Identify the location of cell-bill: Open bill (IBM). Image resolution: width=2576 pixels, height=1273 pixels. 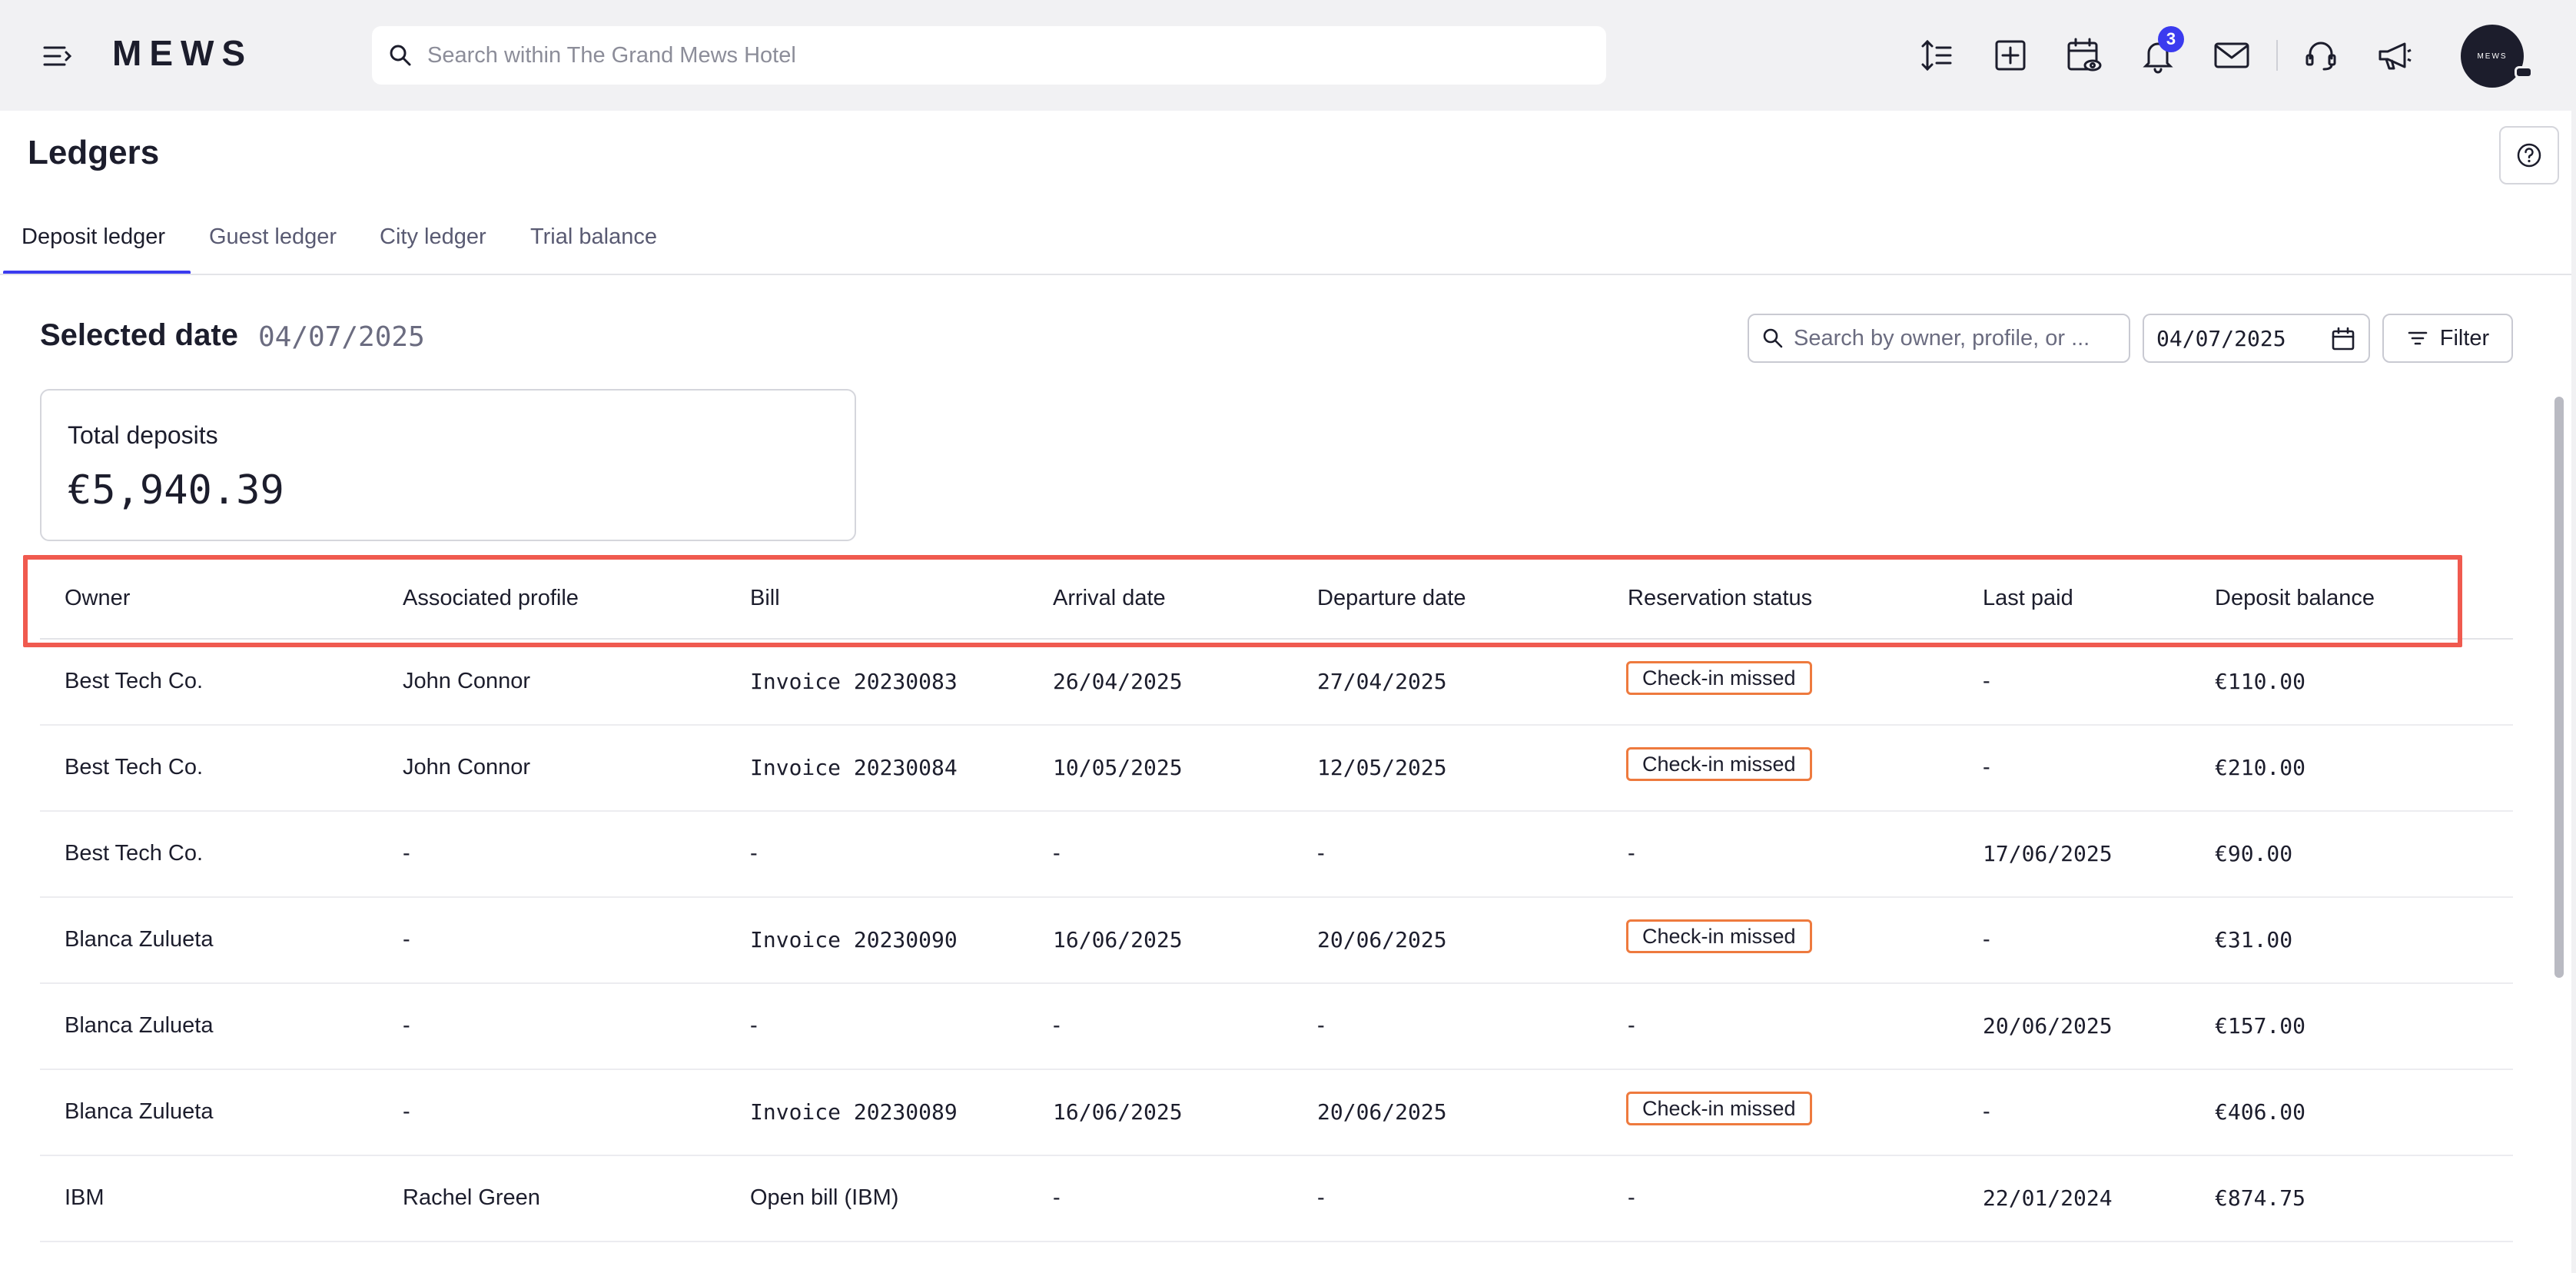
(824, 1197).